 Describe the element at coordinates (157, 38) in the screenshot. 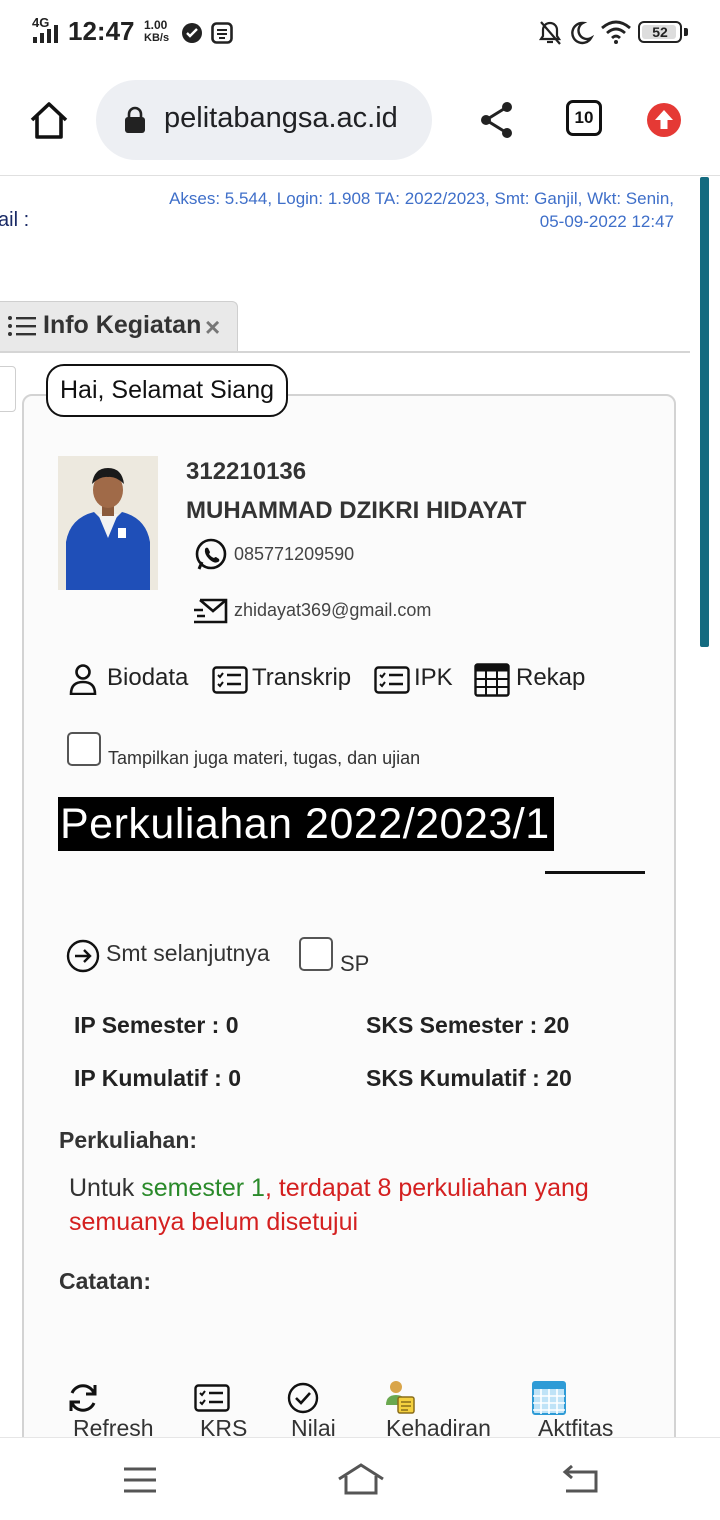

I see `net-speed-unit: KB/s` at that location.